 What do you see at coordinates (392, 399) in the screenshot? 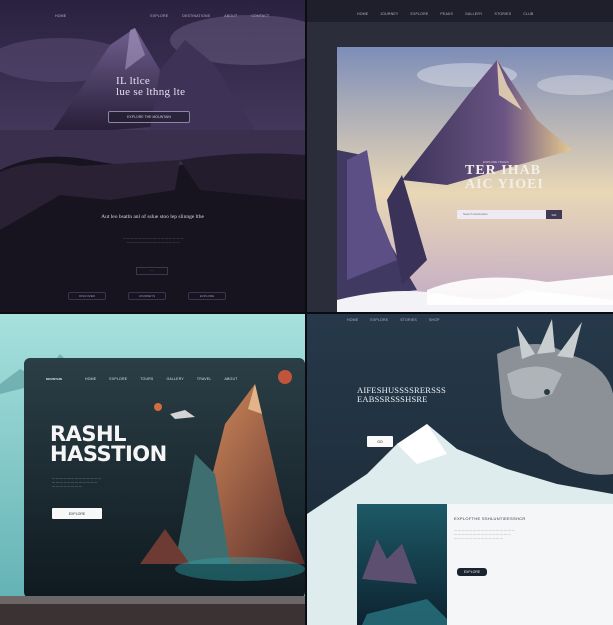
I see `hero-headline-line2: EABSSRSSSHSRE` at bounding box center [392, 399].